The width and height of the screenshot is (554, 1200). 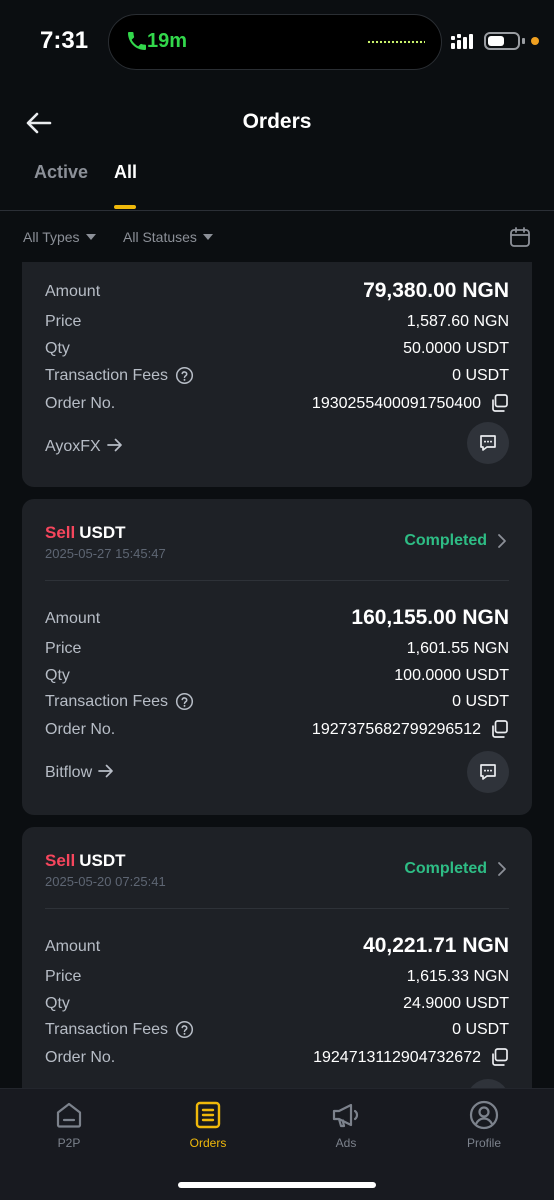 I want to click on order-no-value: 1927375682799296512, so click(x=396, y=729).